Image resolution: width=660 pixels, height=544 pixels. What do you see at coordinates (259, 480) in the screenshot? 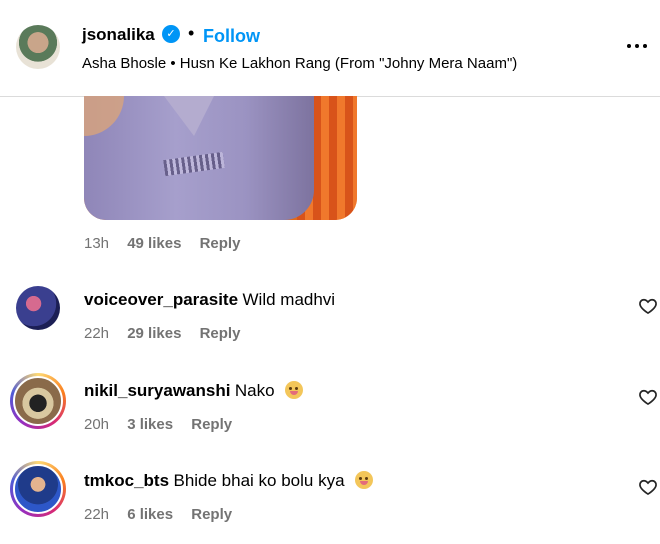
I see `comment-text: Bhide bhai ko bolu kya` at bounding box center [259, 480].